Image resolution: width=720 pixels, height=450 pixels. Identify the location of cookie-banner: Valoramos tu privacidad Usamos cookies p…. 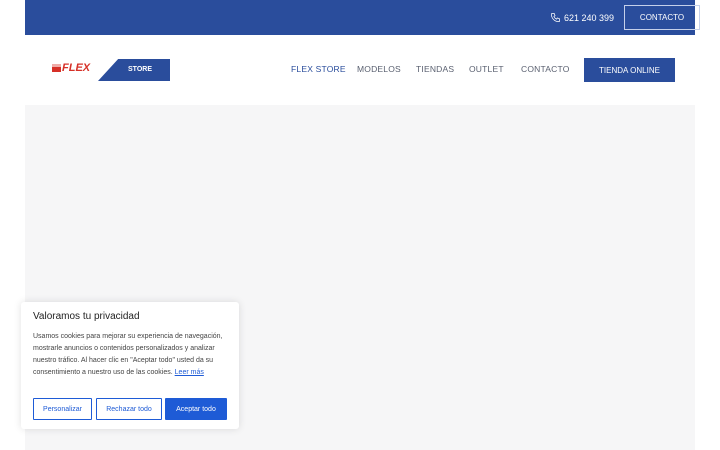
(130, 365).